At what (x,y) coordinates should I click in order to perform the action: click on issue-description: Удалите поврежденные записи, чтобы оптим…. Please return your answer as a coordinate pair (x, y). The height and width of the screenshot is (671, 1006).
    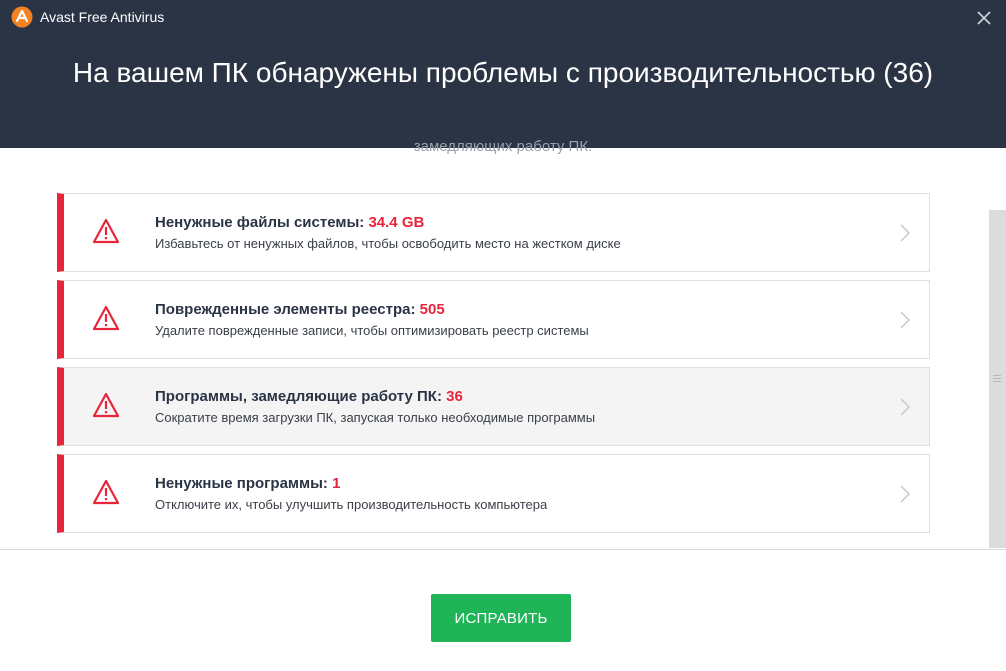
    Looking at the image, I should click on (372, 330).